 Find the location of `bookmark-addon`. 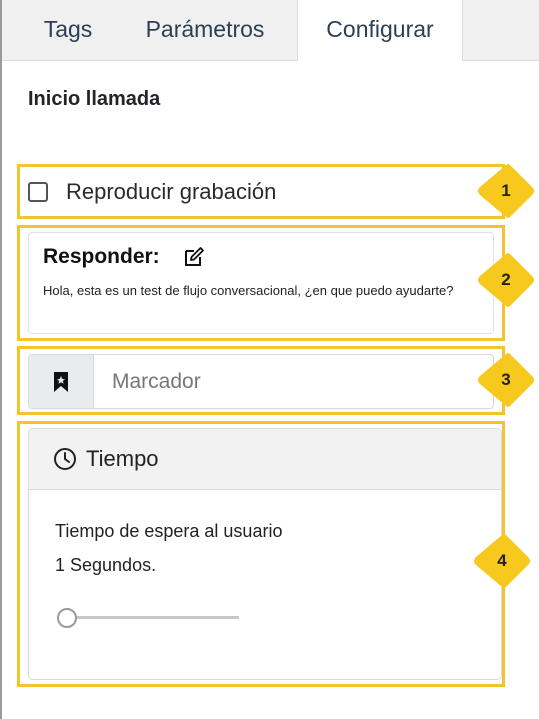

bookmark-addon is located at coordinates (61, 381).